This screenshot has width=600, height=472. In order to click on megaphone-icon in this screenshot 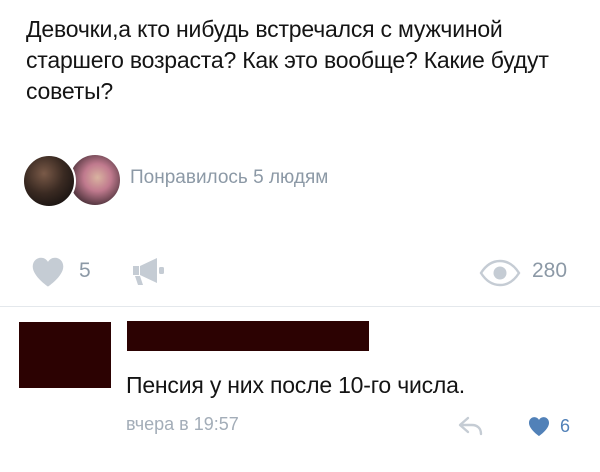, I will do `click(148, 271)`.